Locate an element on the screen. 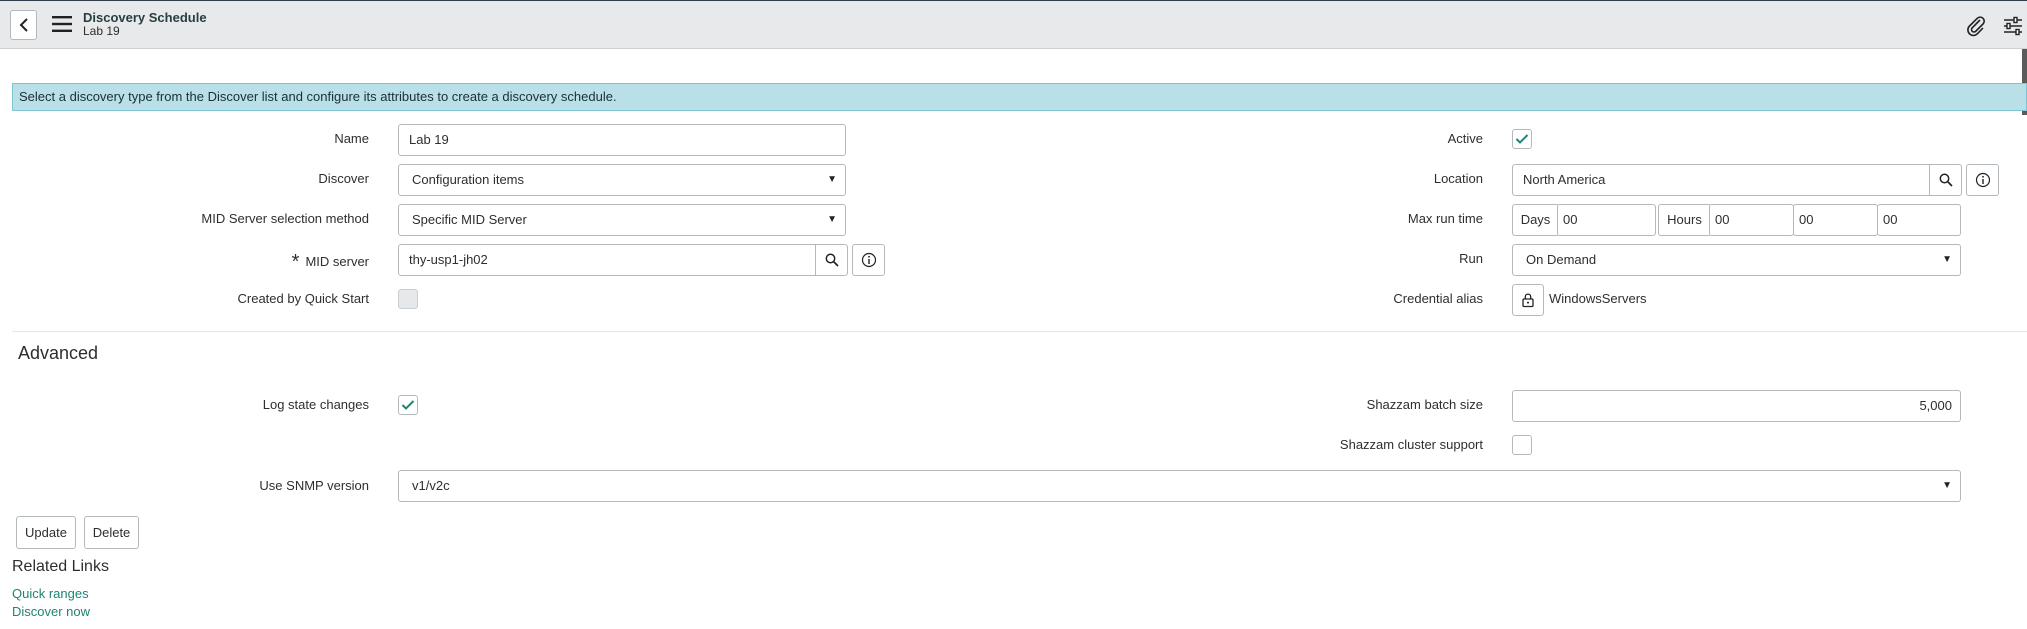 The height and width of the screenshot is (629, 2027). record-name: Lab 19 is located at coordinates (101, 31).